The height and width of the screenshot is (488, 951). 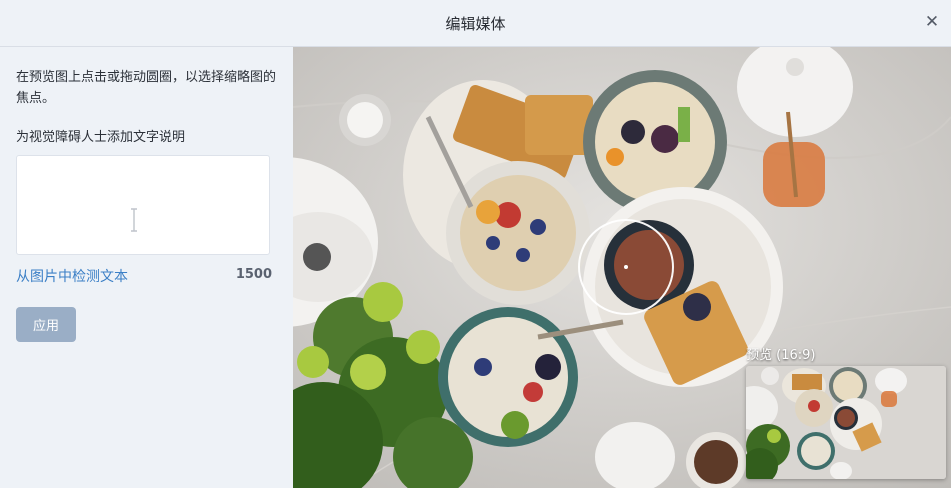 What do you see at coordinates (146, 88) in the screenshot?
I see `focal-point-hint: 在预览图上点击或拖动圆圈，以选择缩略图的焦点。` at bounding box center [146, 88].